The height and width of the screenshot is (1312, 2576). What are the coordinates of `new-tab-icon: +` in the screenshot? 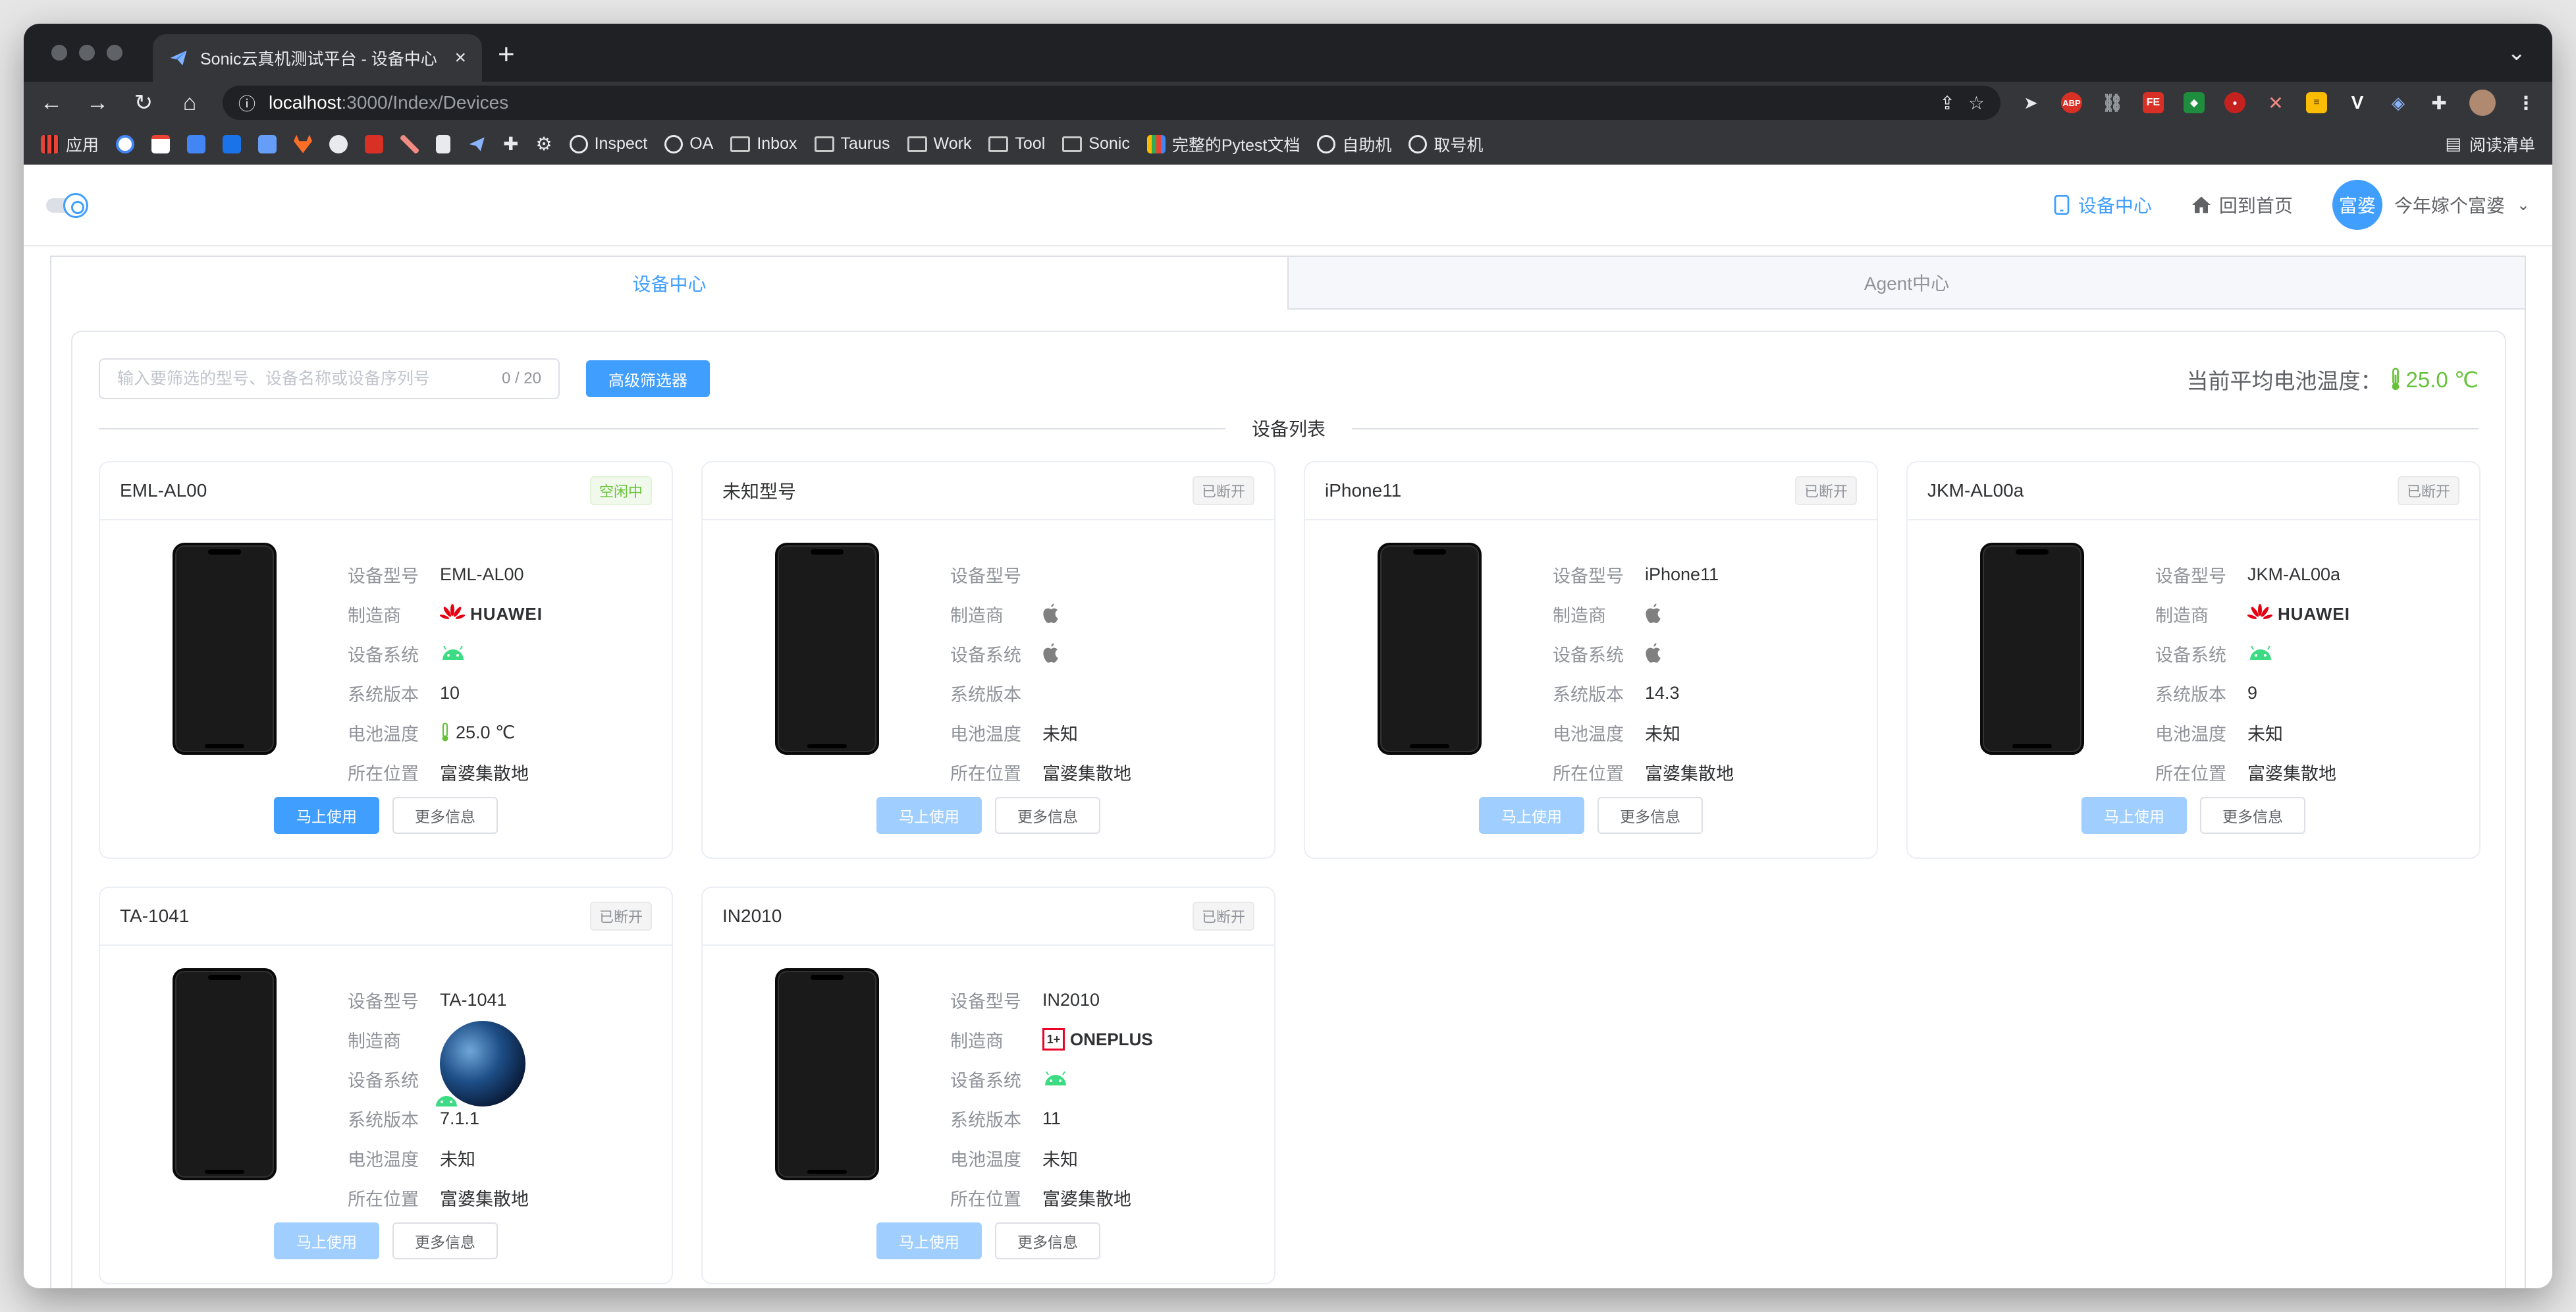 It's located at (506, 54).